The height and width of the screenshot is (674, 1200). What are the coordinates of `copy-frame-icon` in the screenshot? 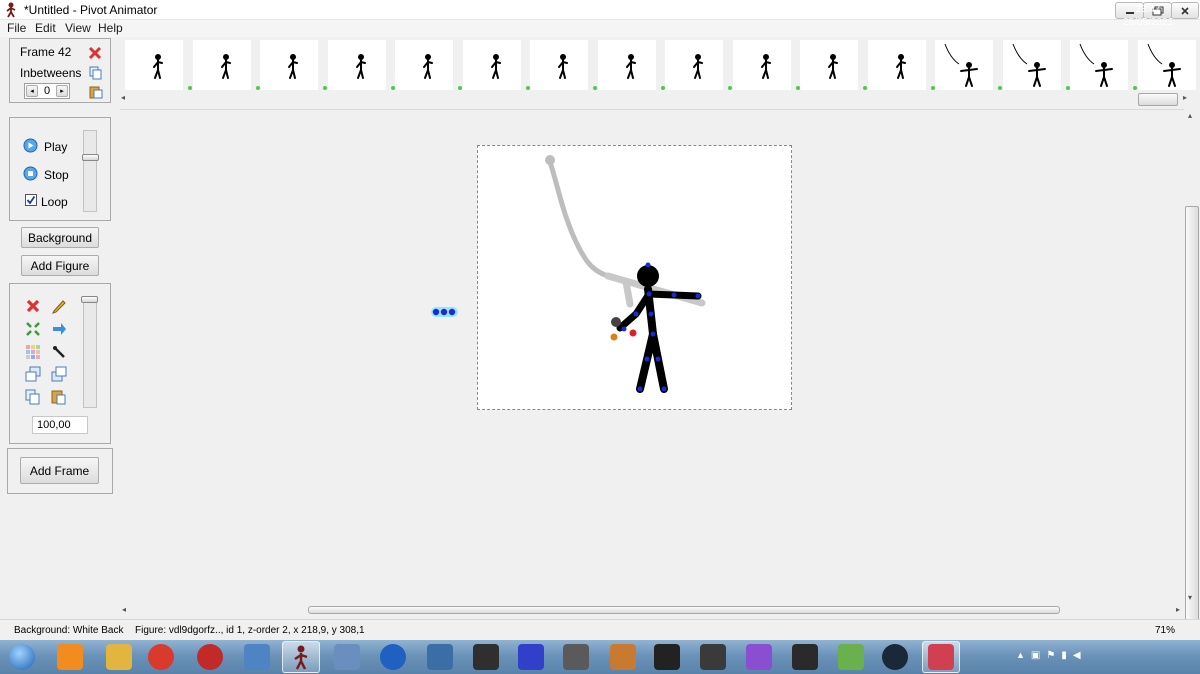 It's located at (96, 73).